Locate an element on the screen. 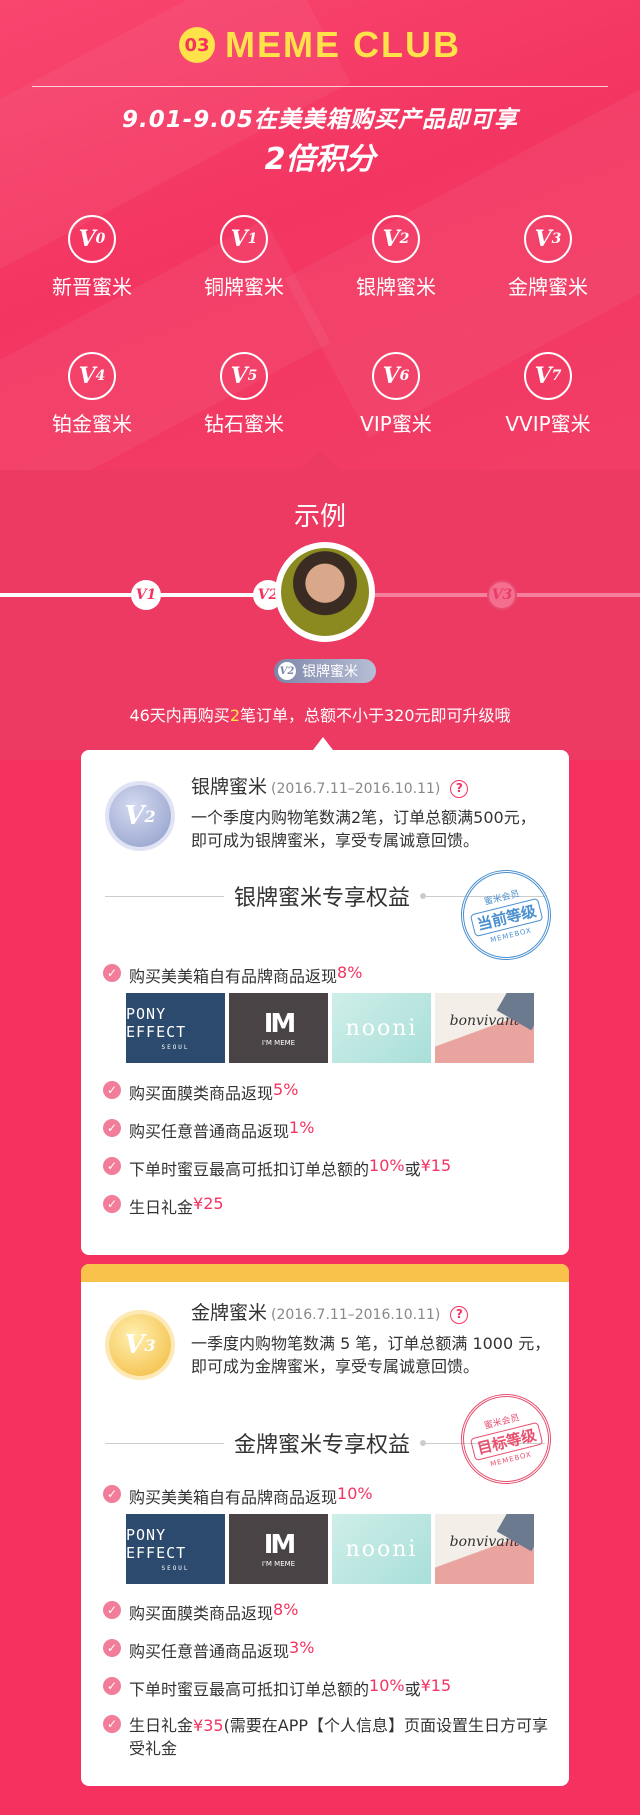 The width and height of the screenshot is (640, 1815). benefit-item: ✓ 购买面膜类商品返现 8% is located at coordinates (200, 1612).